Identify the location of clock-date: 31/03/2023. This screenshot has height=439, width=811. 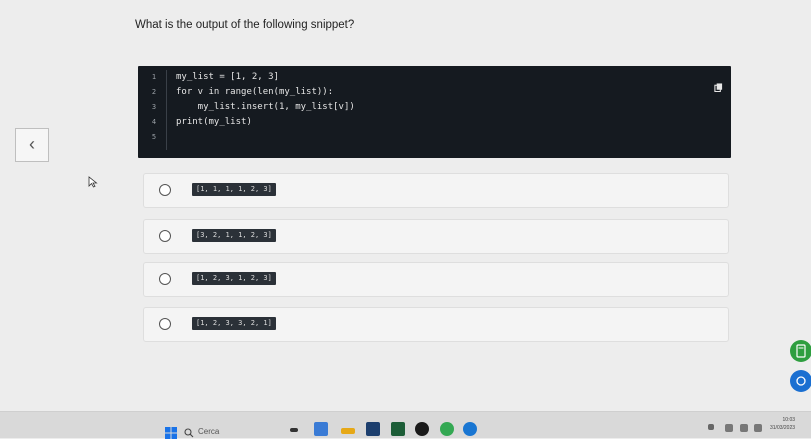
(782, 428).